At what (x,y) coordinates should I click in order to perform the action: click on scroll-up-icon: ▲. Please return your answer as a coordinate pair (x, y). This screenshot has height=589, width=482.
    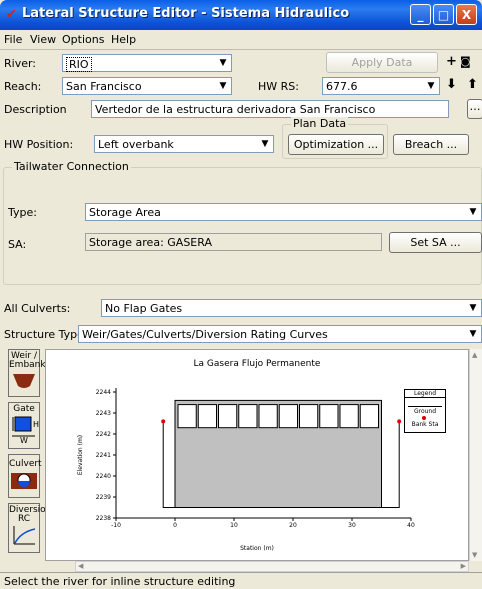
    Looking at the image, I should click on (474, 355).